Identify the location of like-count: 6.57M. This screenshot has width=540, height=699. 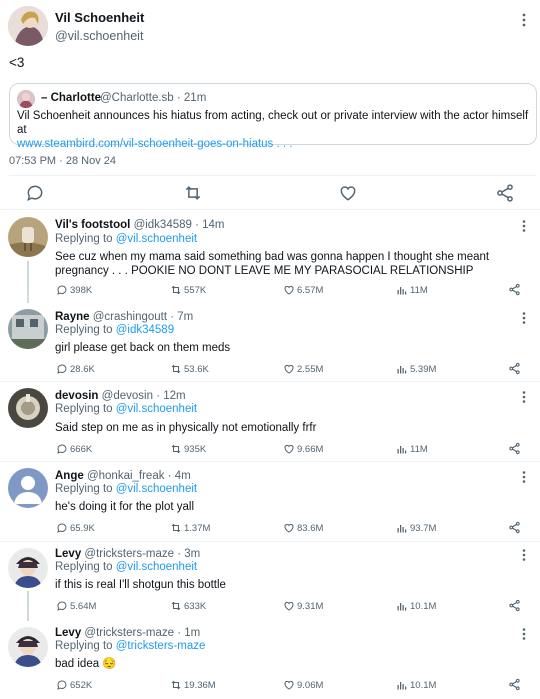
(303, 290).